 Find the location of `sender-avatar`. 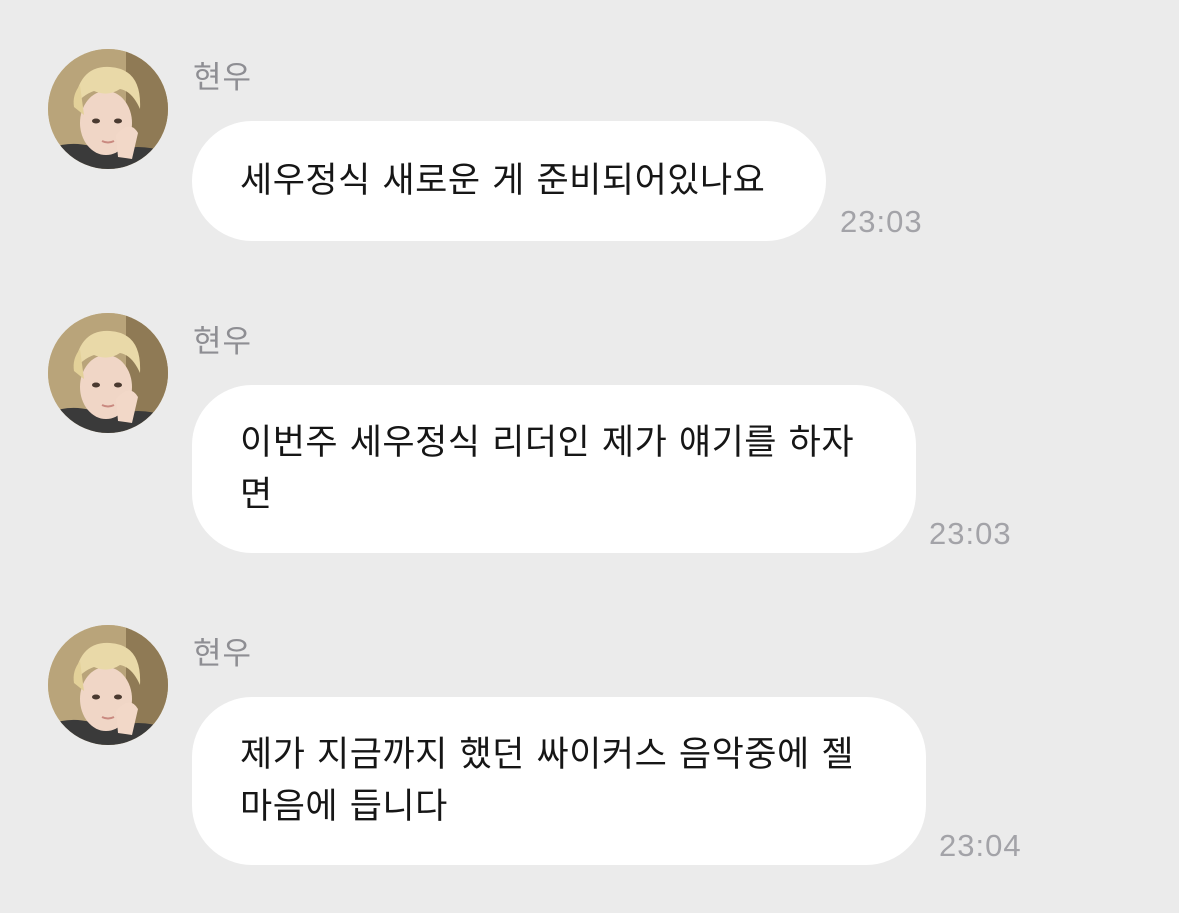

sender-avatar is located at coordinates (108, 685).